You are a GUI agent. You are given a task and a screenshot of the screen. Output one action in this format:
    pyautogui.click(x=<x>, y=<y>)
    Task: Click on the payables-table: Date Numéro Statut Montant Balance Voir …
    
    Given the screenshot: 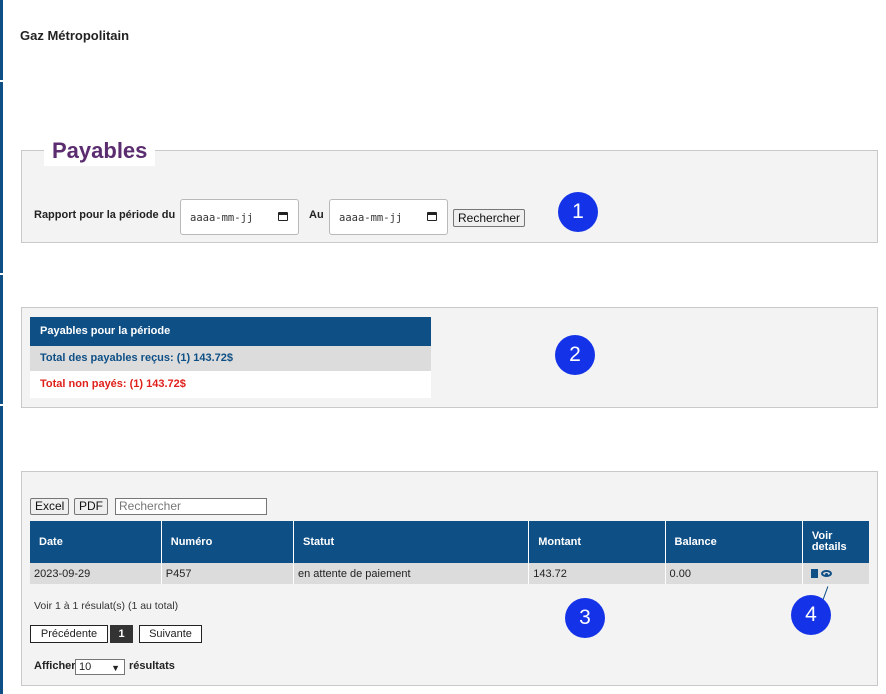 What is the action you would take?
    pyautogui.click(x=449, y=552)
    